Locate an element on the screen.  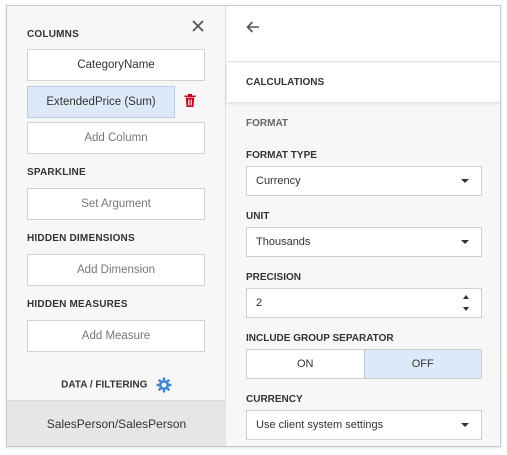
spin-up-icon is located at coordinates (466, 297).